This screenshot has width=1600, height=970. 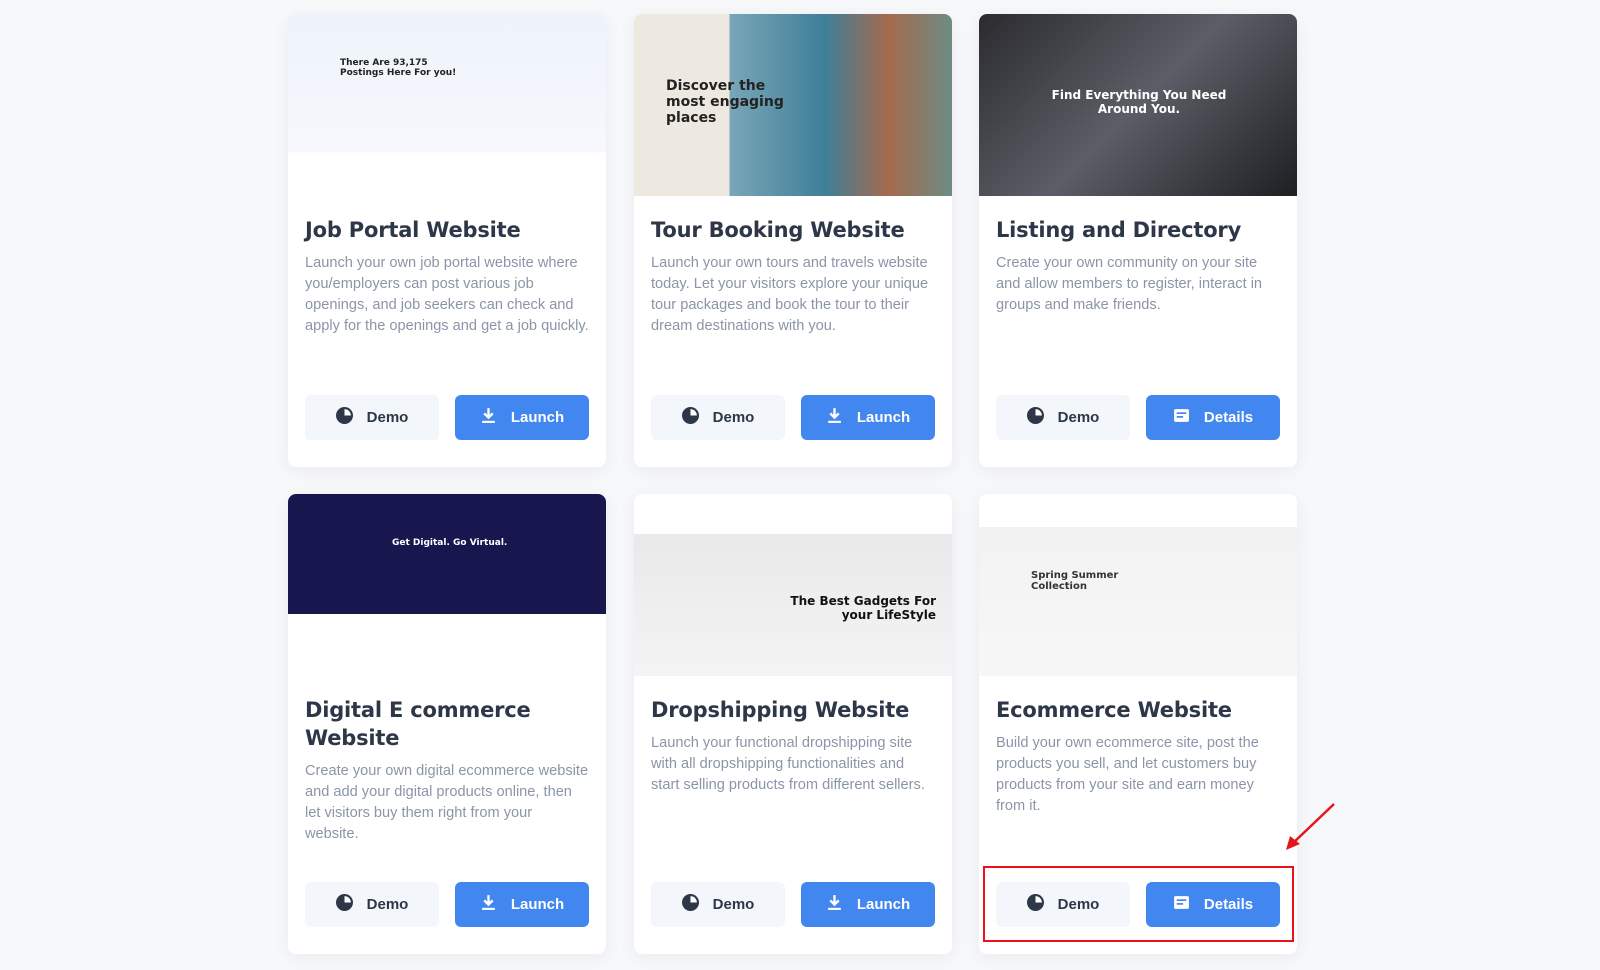 I want to click on template-preview-image: The Best Gadgets For your LifeStyle, so click(x=793, y=585).